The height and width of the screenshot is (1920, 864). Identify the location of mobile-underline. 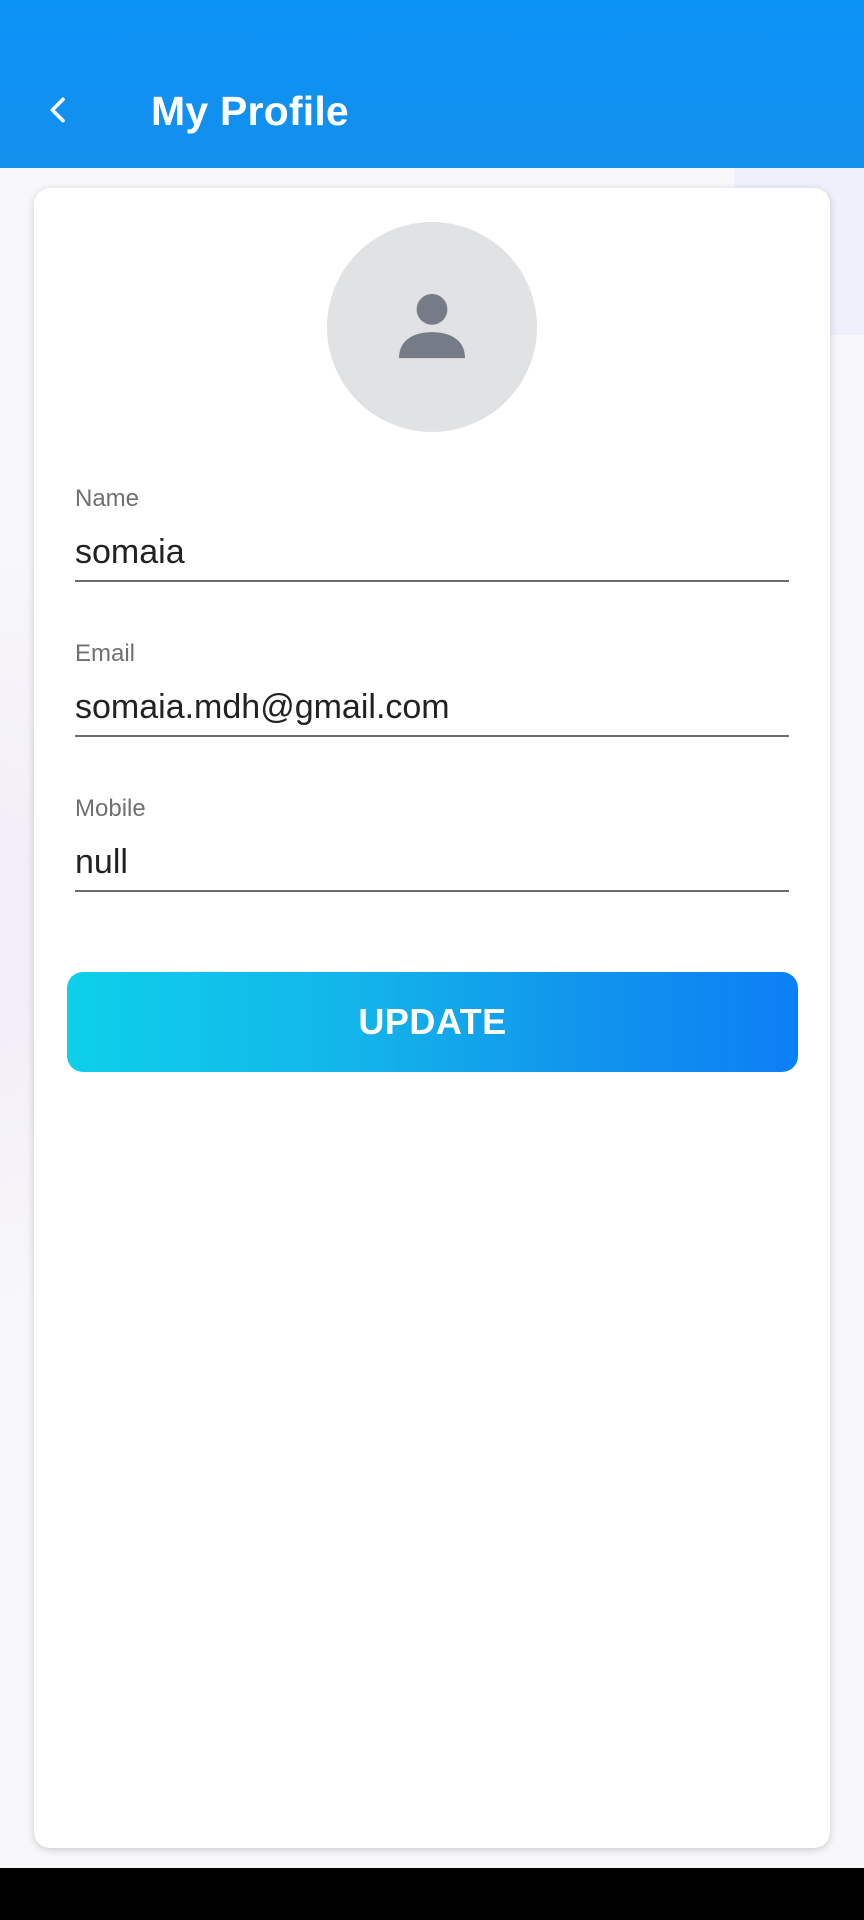
(432, 891).